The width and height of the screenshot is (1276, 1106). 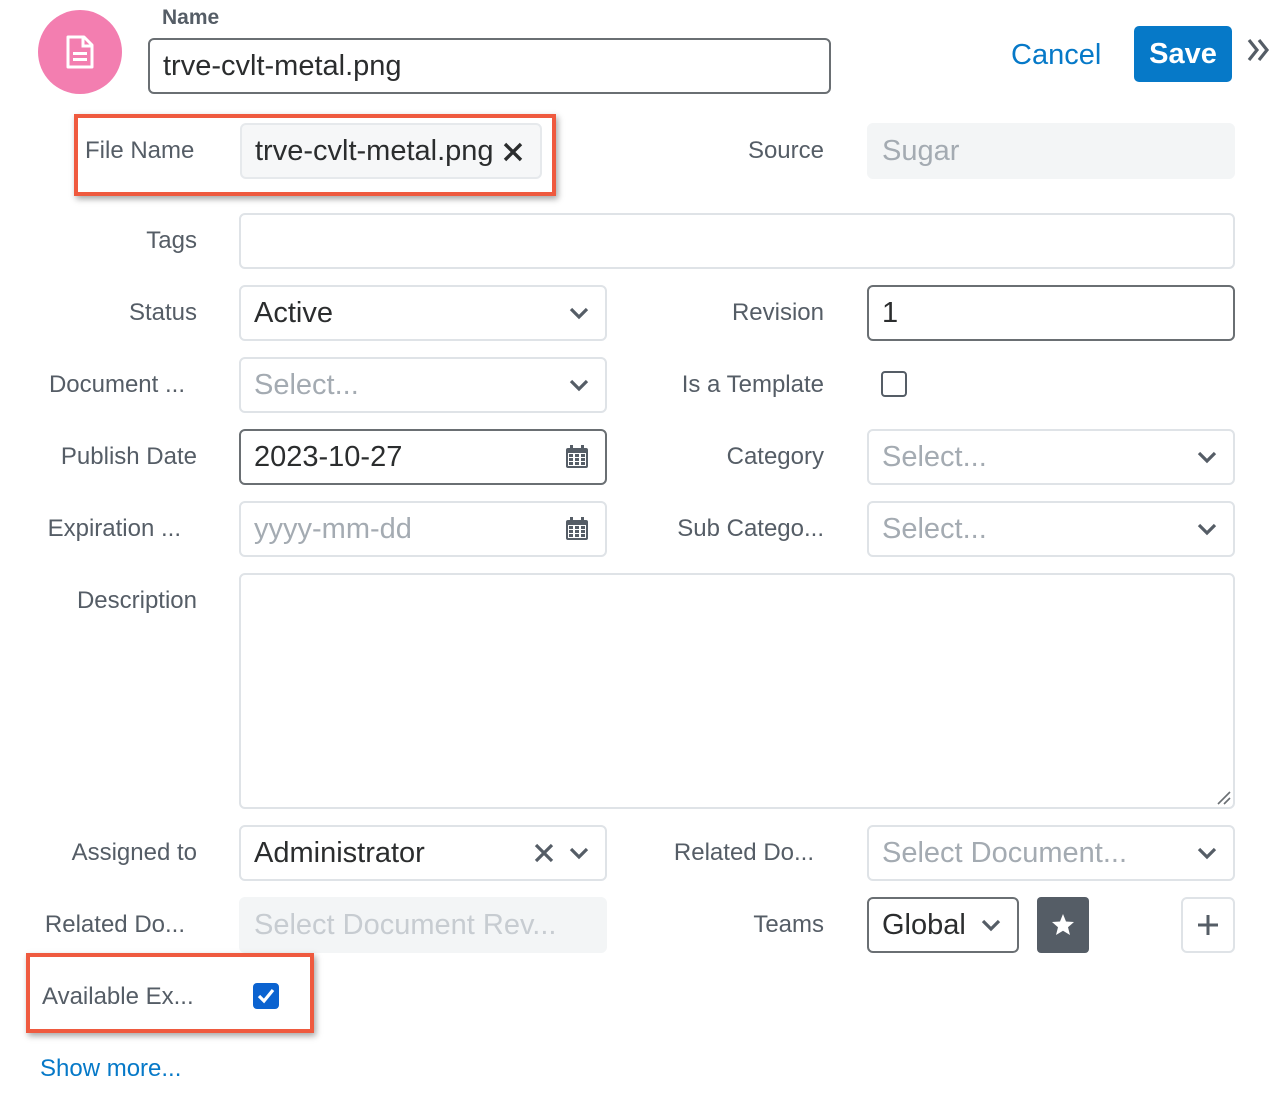 What do you see at coordinates (737, 241) in the screenshot?
I see `tags-input` at bounding box center [737, 241].